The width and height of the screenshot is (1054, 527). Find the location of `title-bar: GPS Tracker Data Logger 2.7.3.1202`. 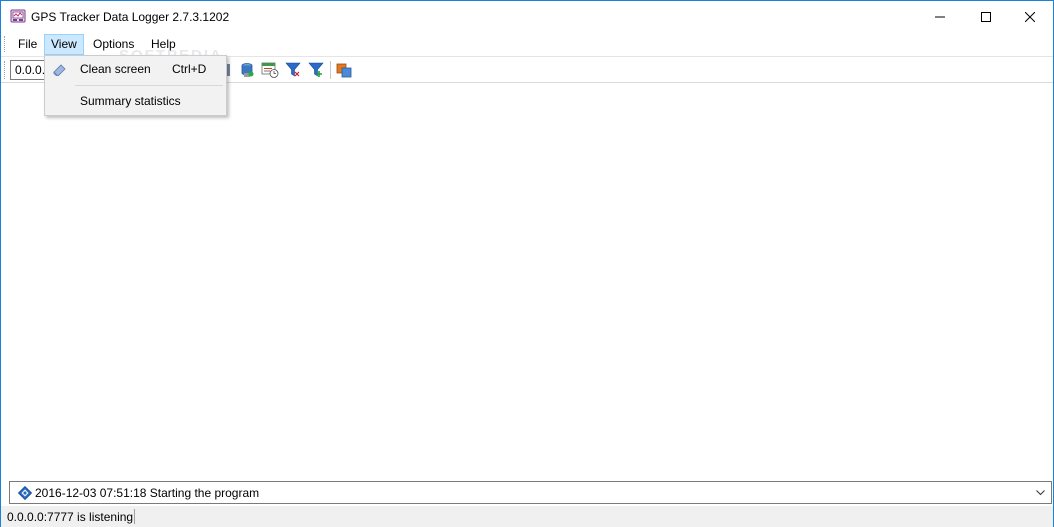

title-bar: GPS Tracker Data Logger 2.7.3.1202 is located at coordinates (527, 16).